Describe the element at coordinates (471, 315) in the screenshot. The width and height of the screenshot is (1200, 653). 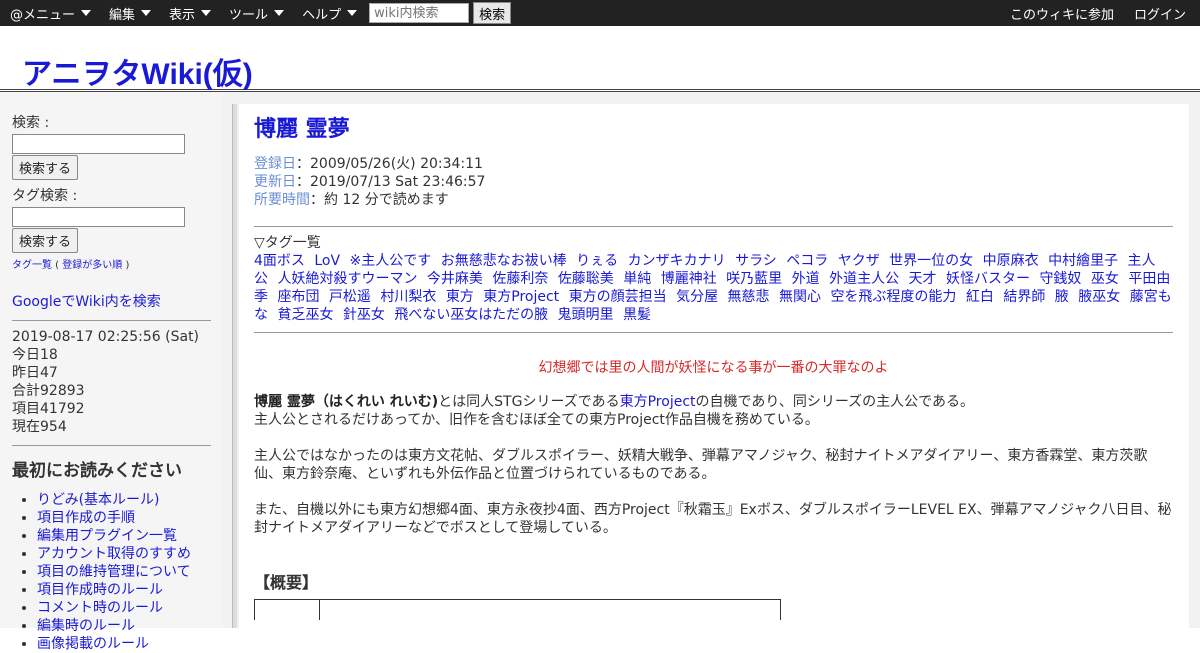
I see `tag-link: 飛べない巫女はただの腋` at that location.